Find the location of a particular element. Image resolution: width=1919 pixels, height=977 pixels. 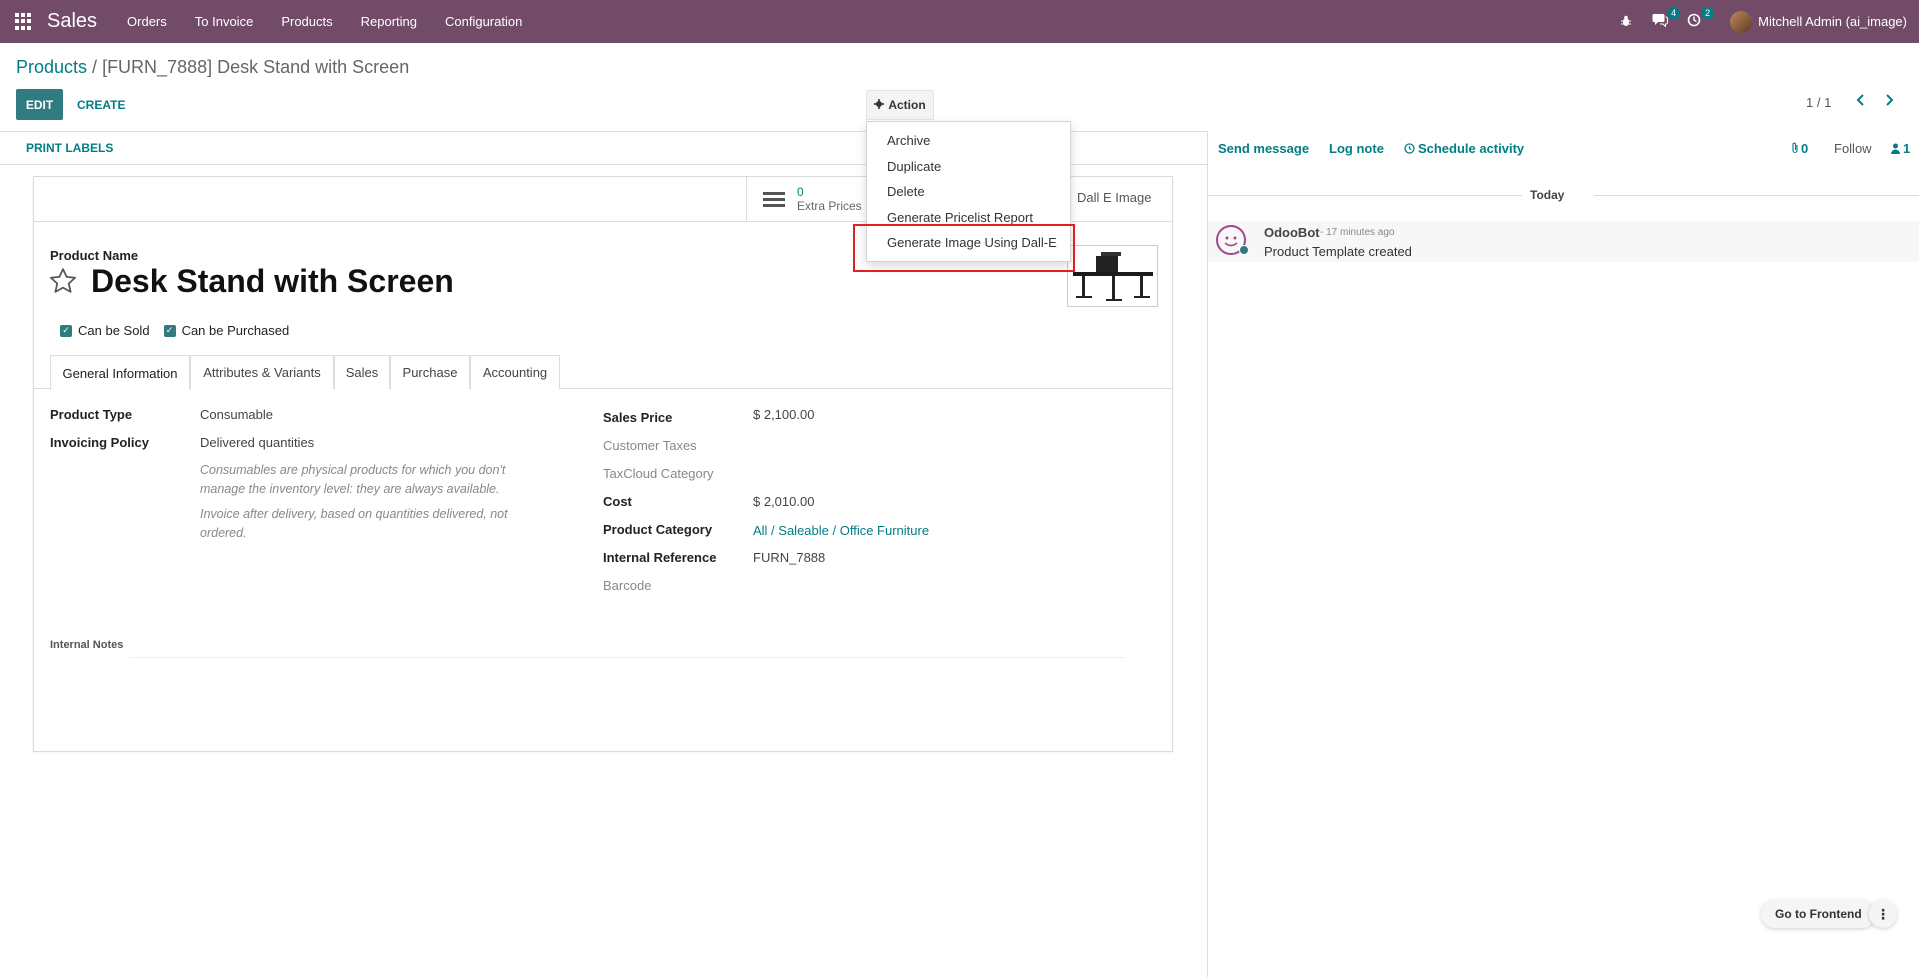

user-icon is located at coordinates (1895, 148).